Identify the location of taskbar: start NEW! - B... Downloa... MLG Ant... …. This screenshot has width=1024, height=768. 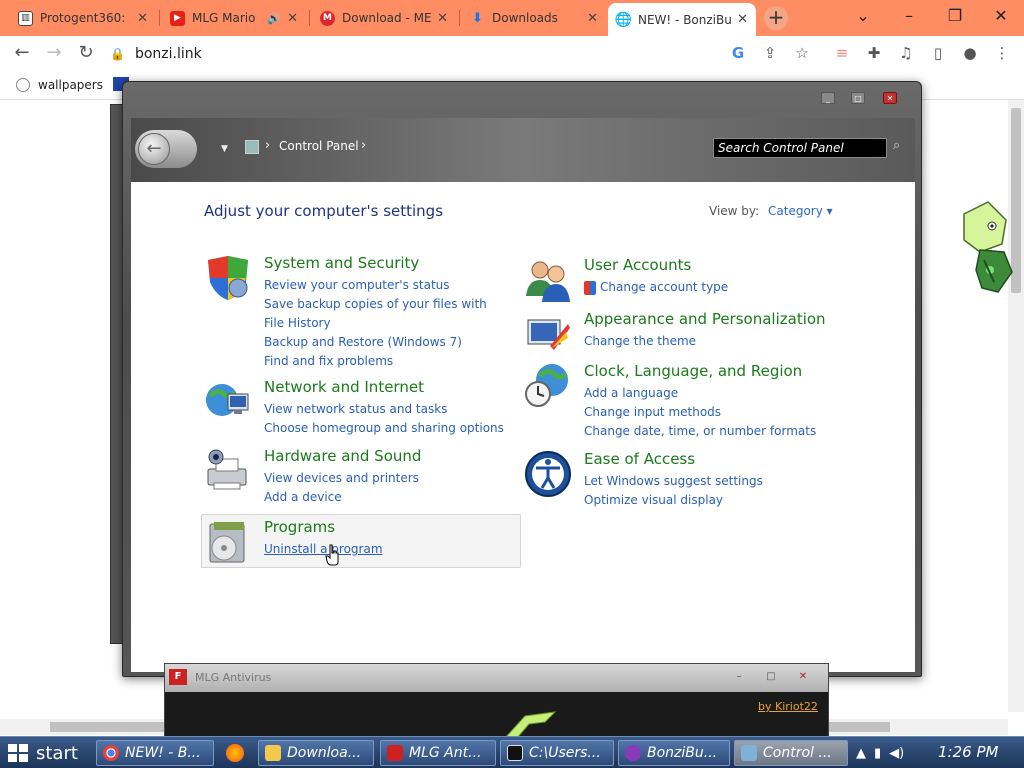
(512, 752).